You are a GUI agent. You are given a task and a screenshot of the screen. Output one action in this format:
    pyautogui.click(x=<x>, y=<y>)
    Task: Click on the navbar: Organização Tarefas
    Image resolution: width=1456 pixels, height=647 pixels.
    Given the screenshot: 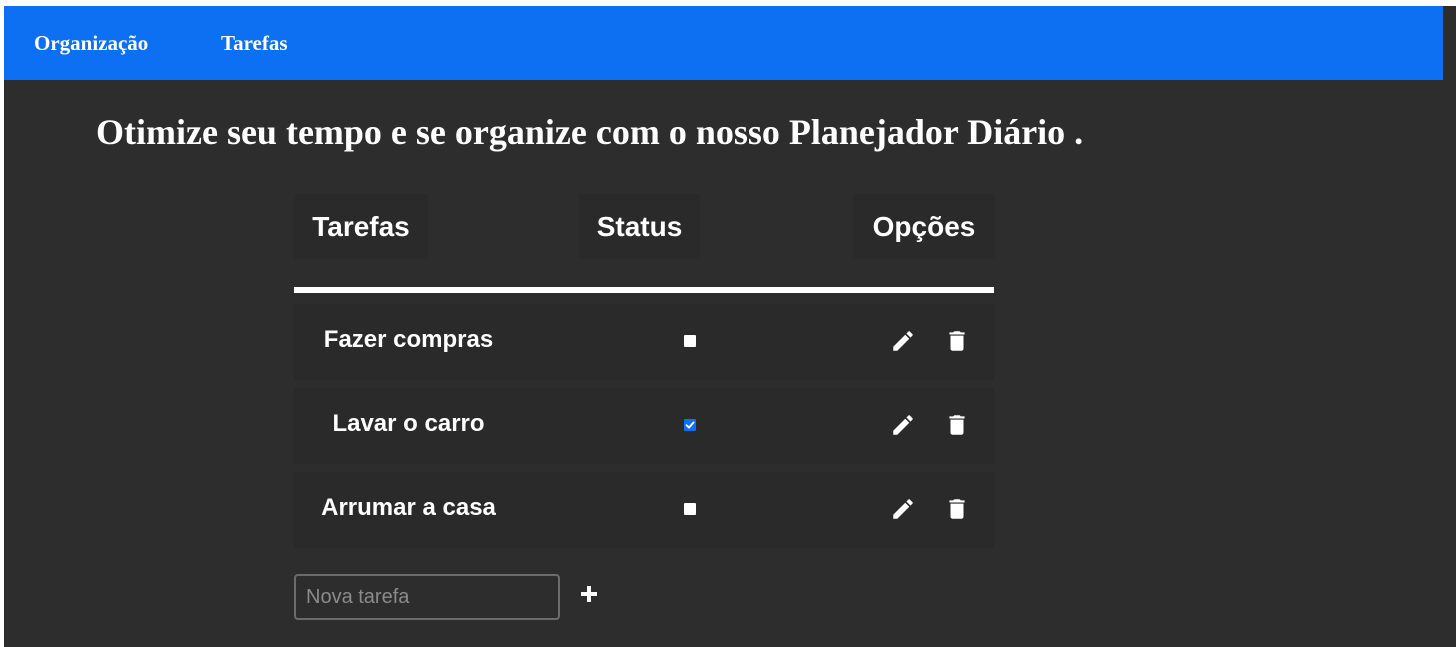 What is the action you would take?
    pyautogui.click(x=723, y=43)
    